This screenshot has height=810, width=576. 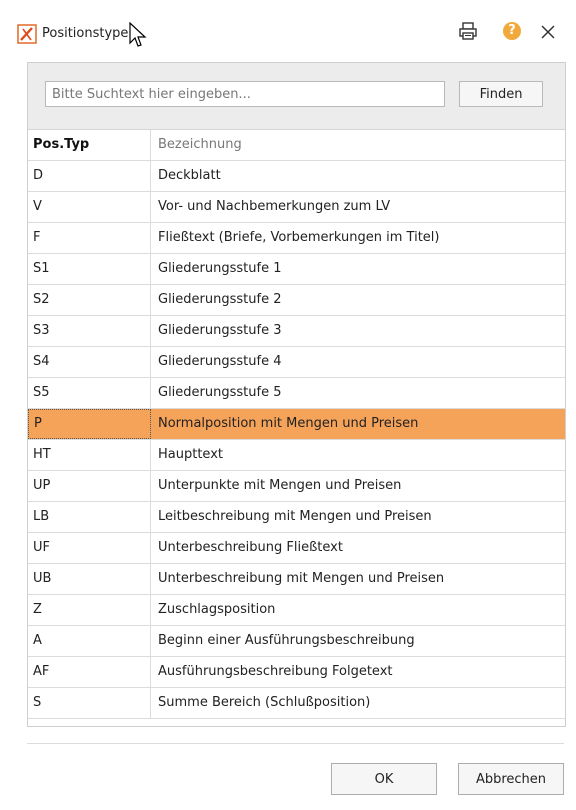 What do you see at coordinates (217, 609) in the screenshot?
I see `bezeichnung-cell: Zuschlagsposition` at bounding box center [217, 609].